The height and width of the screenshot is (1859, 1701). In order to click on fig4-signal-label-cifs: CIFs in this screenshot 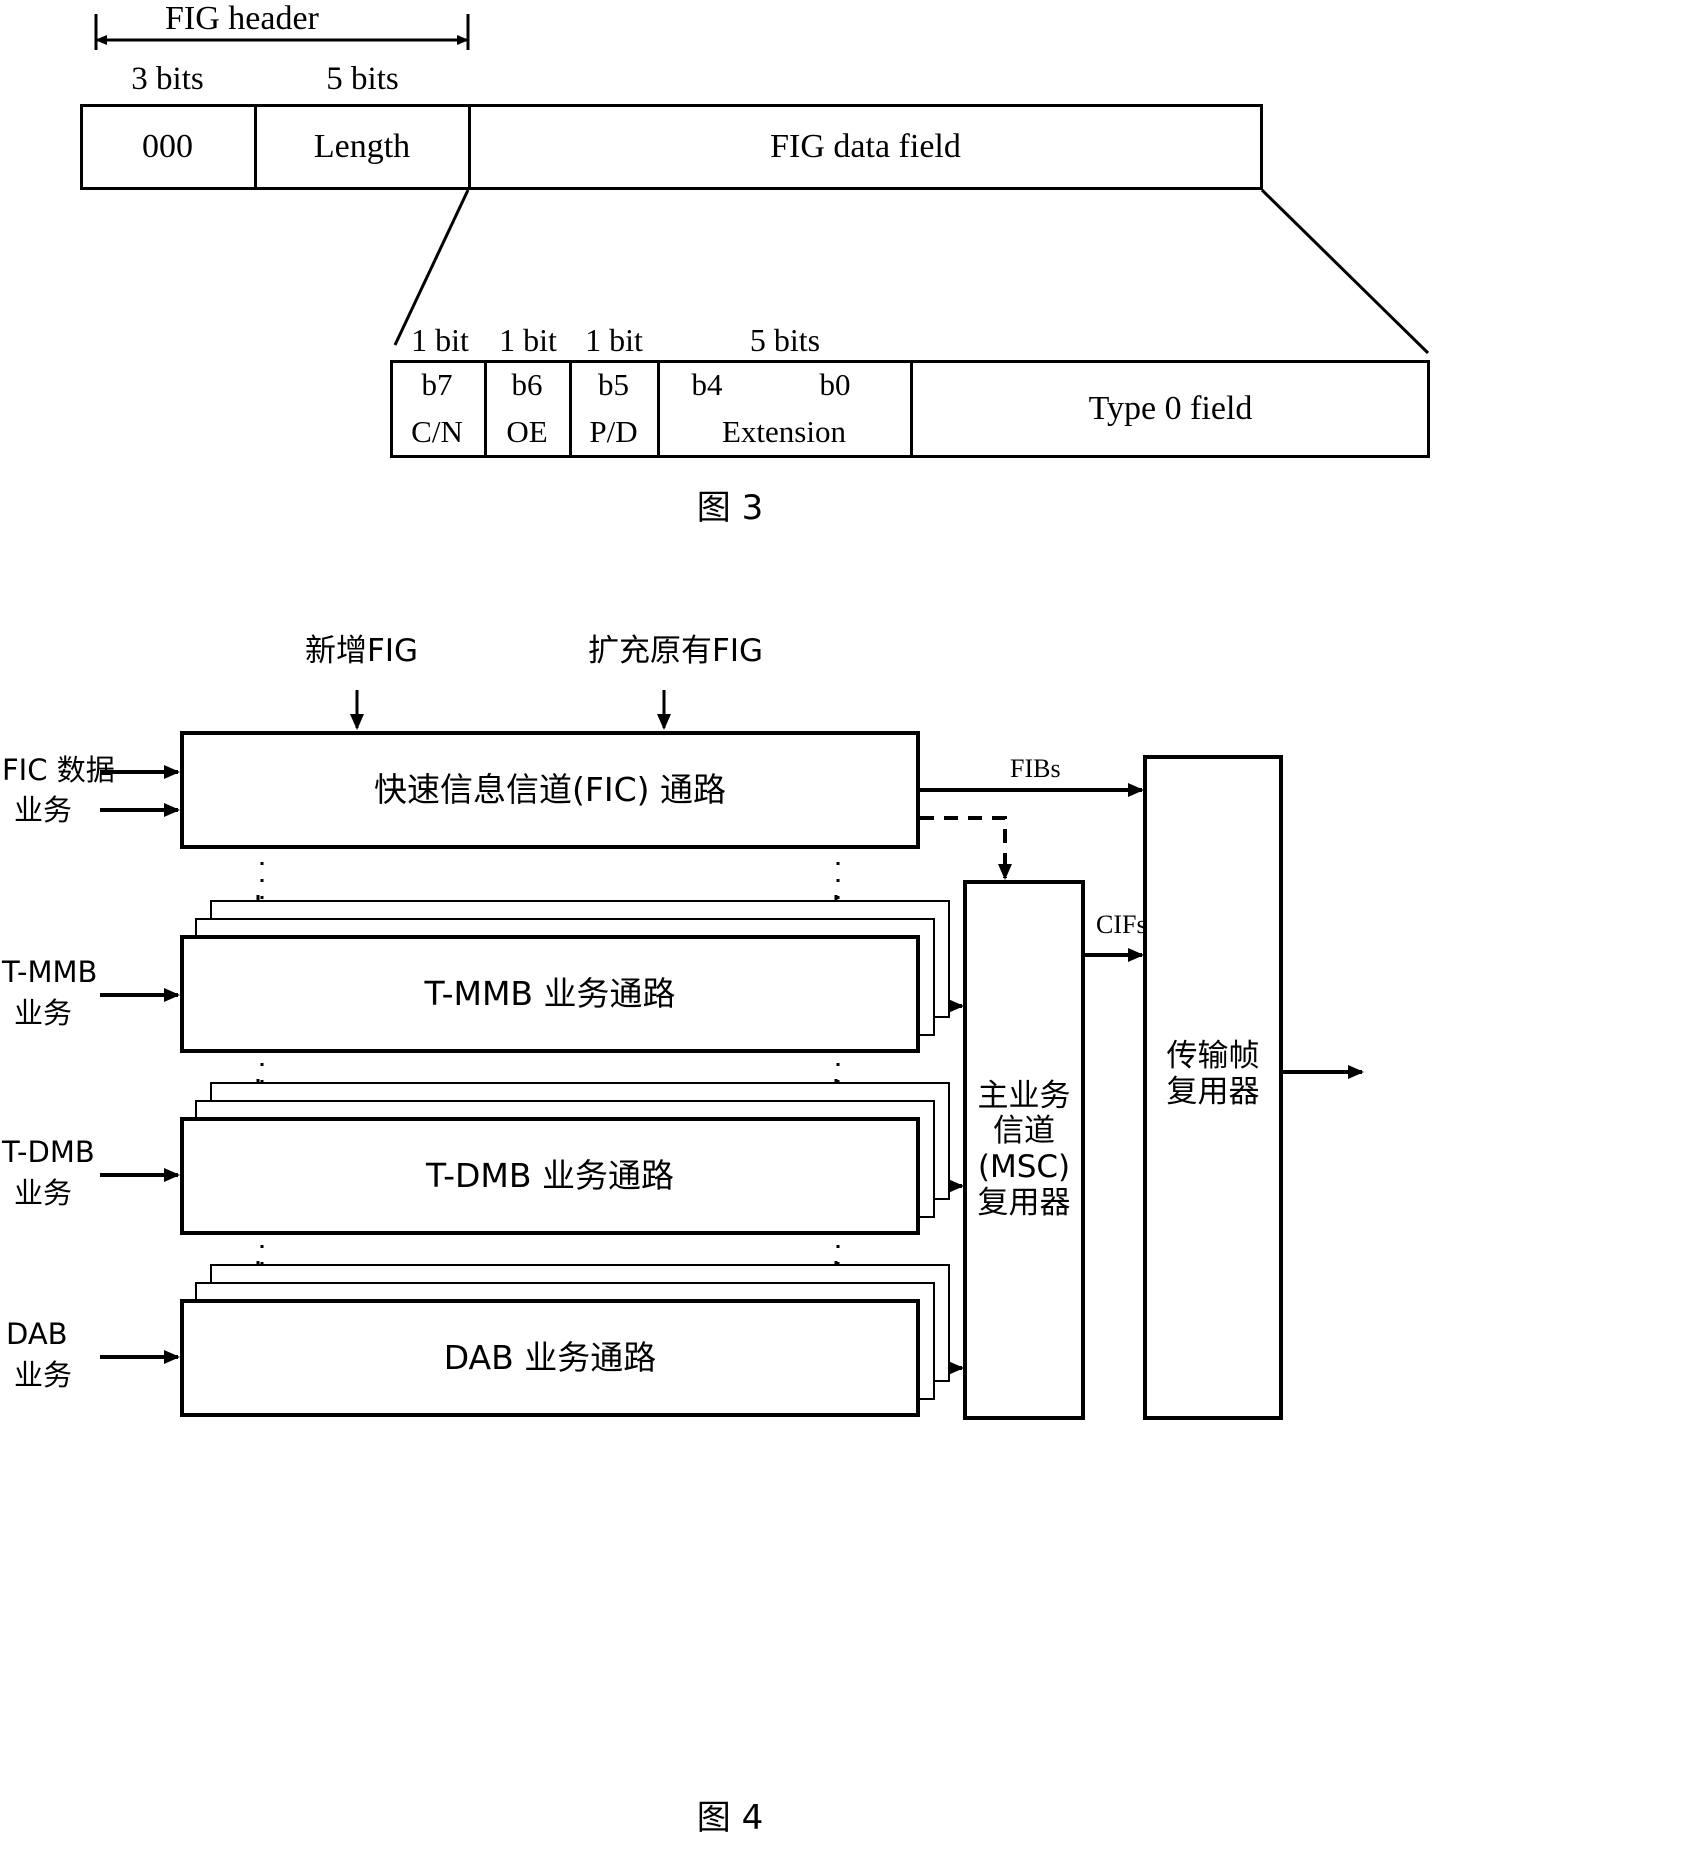, I will do `click(1121, 924)`.